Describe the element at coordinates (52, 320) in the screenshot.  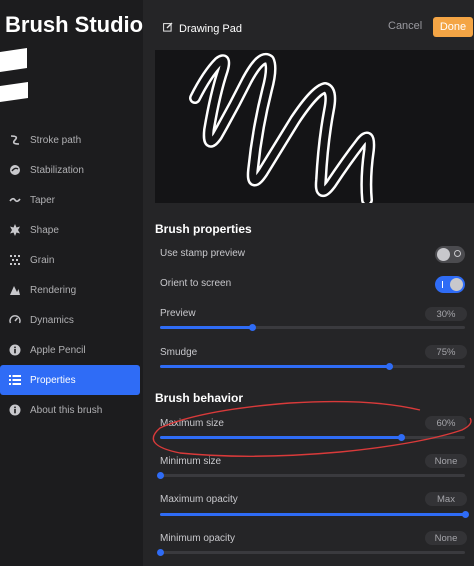
I see `sidebar-item-label: Dynamics` at that location.